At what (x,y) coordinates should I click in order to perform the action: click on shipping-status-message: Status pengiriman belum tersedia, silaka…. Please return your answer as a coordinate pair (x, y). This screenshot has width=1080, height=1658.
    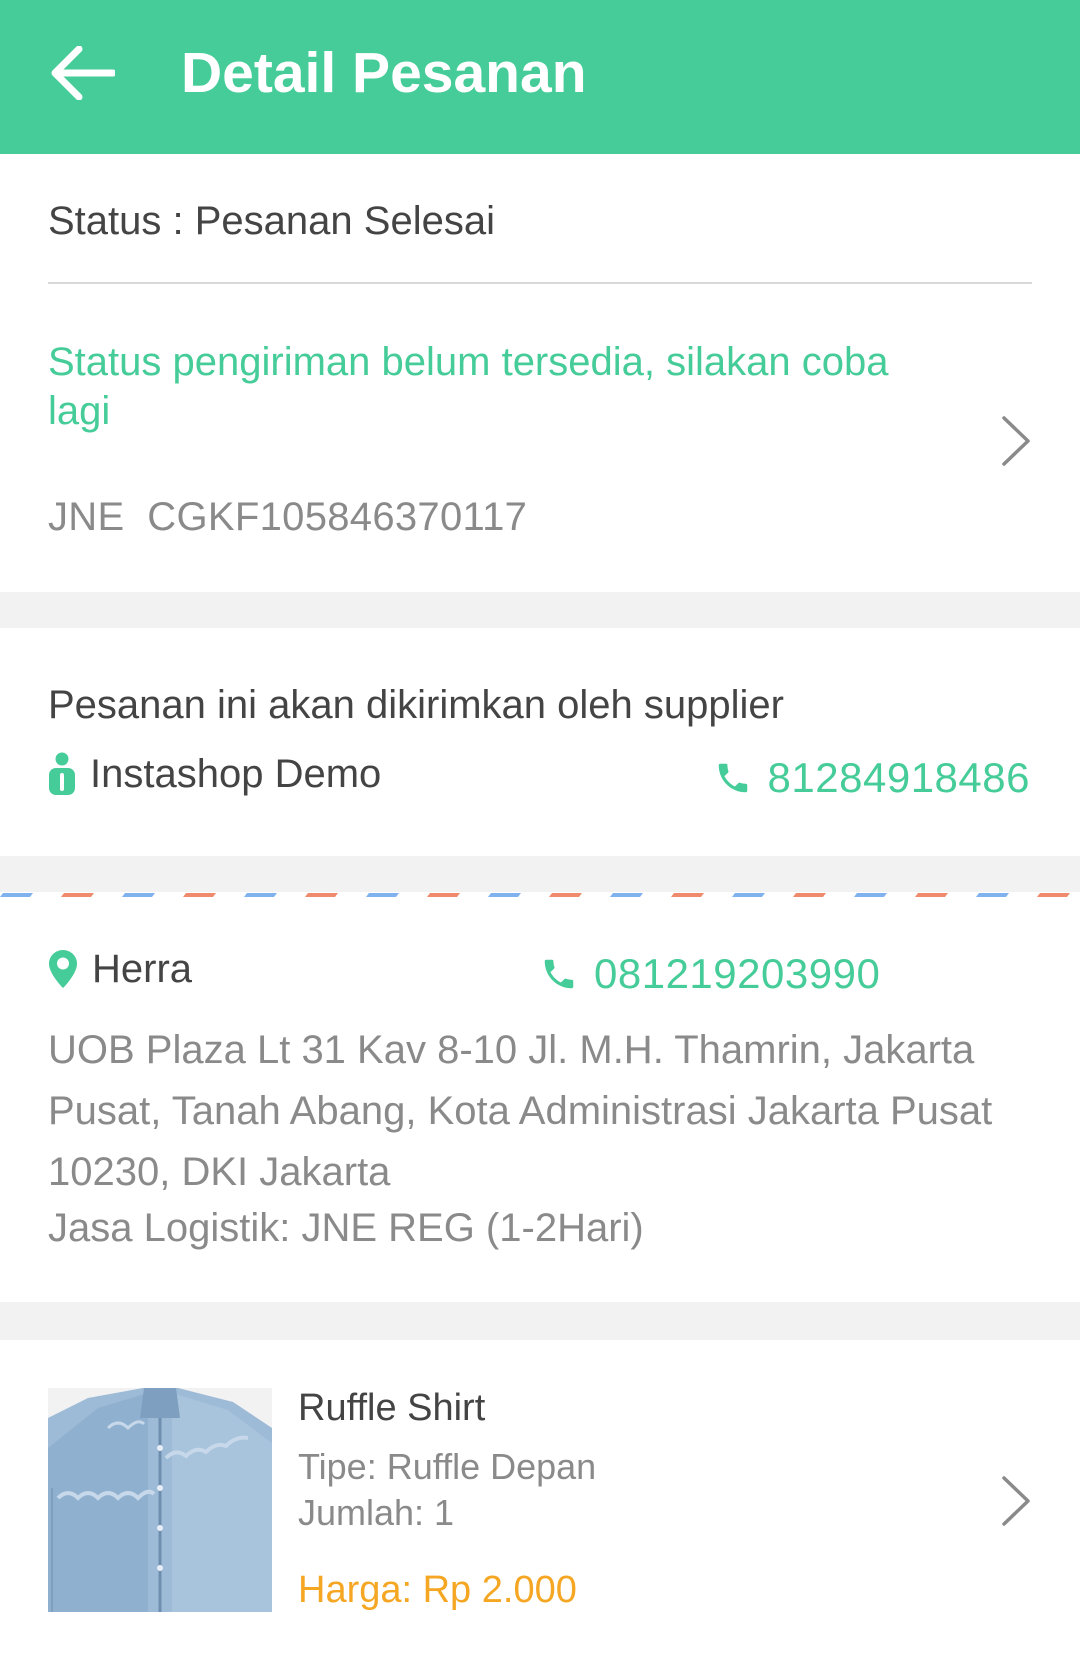
    Looking at the image, I should click on (468, 386).